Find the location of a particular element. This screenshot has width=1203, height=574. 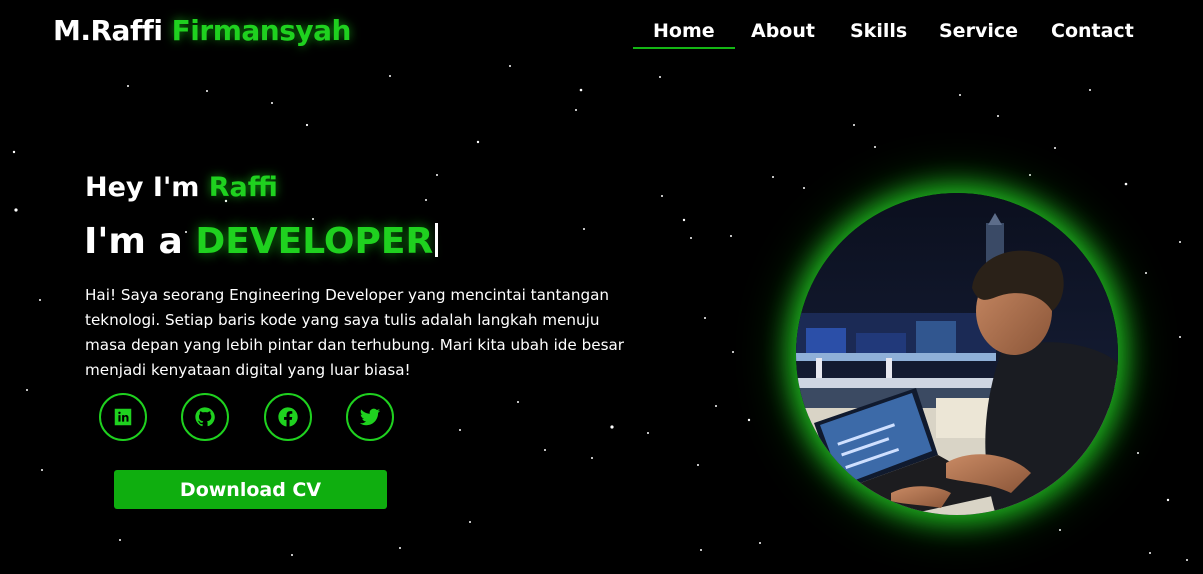

github-link is located at coordinates (205, 417).